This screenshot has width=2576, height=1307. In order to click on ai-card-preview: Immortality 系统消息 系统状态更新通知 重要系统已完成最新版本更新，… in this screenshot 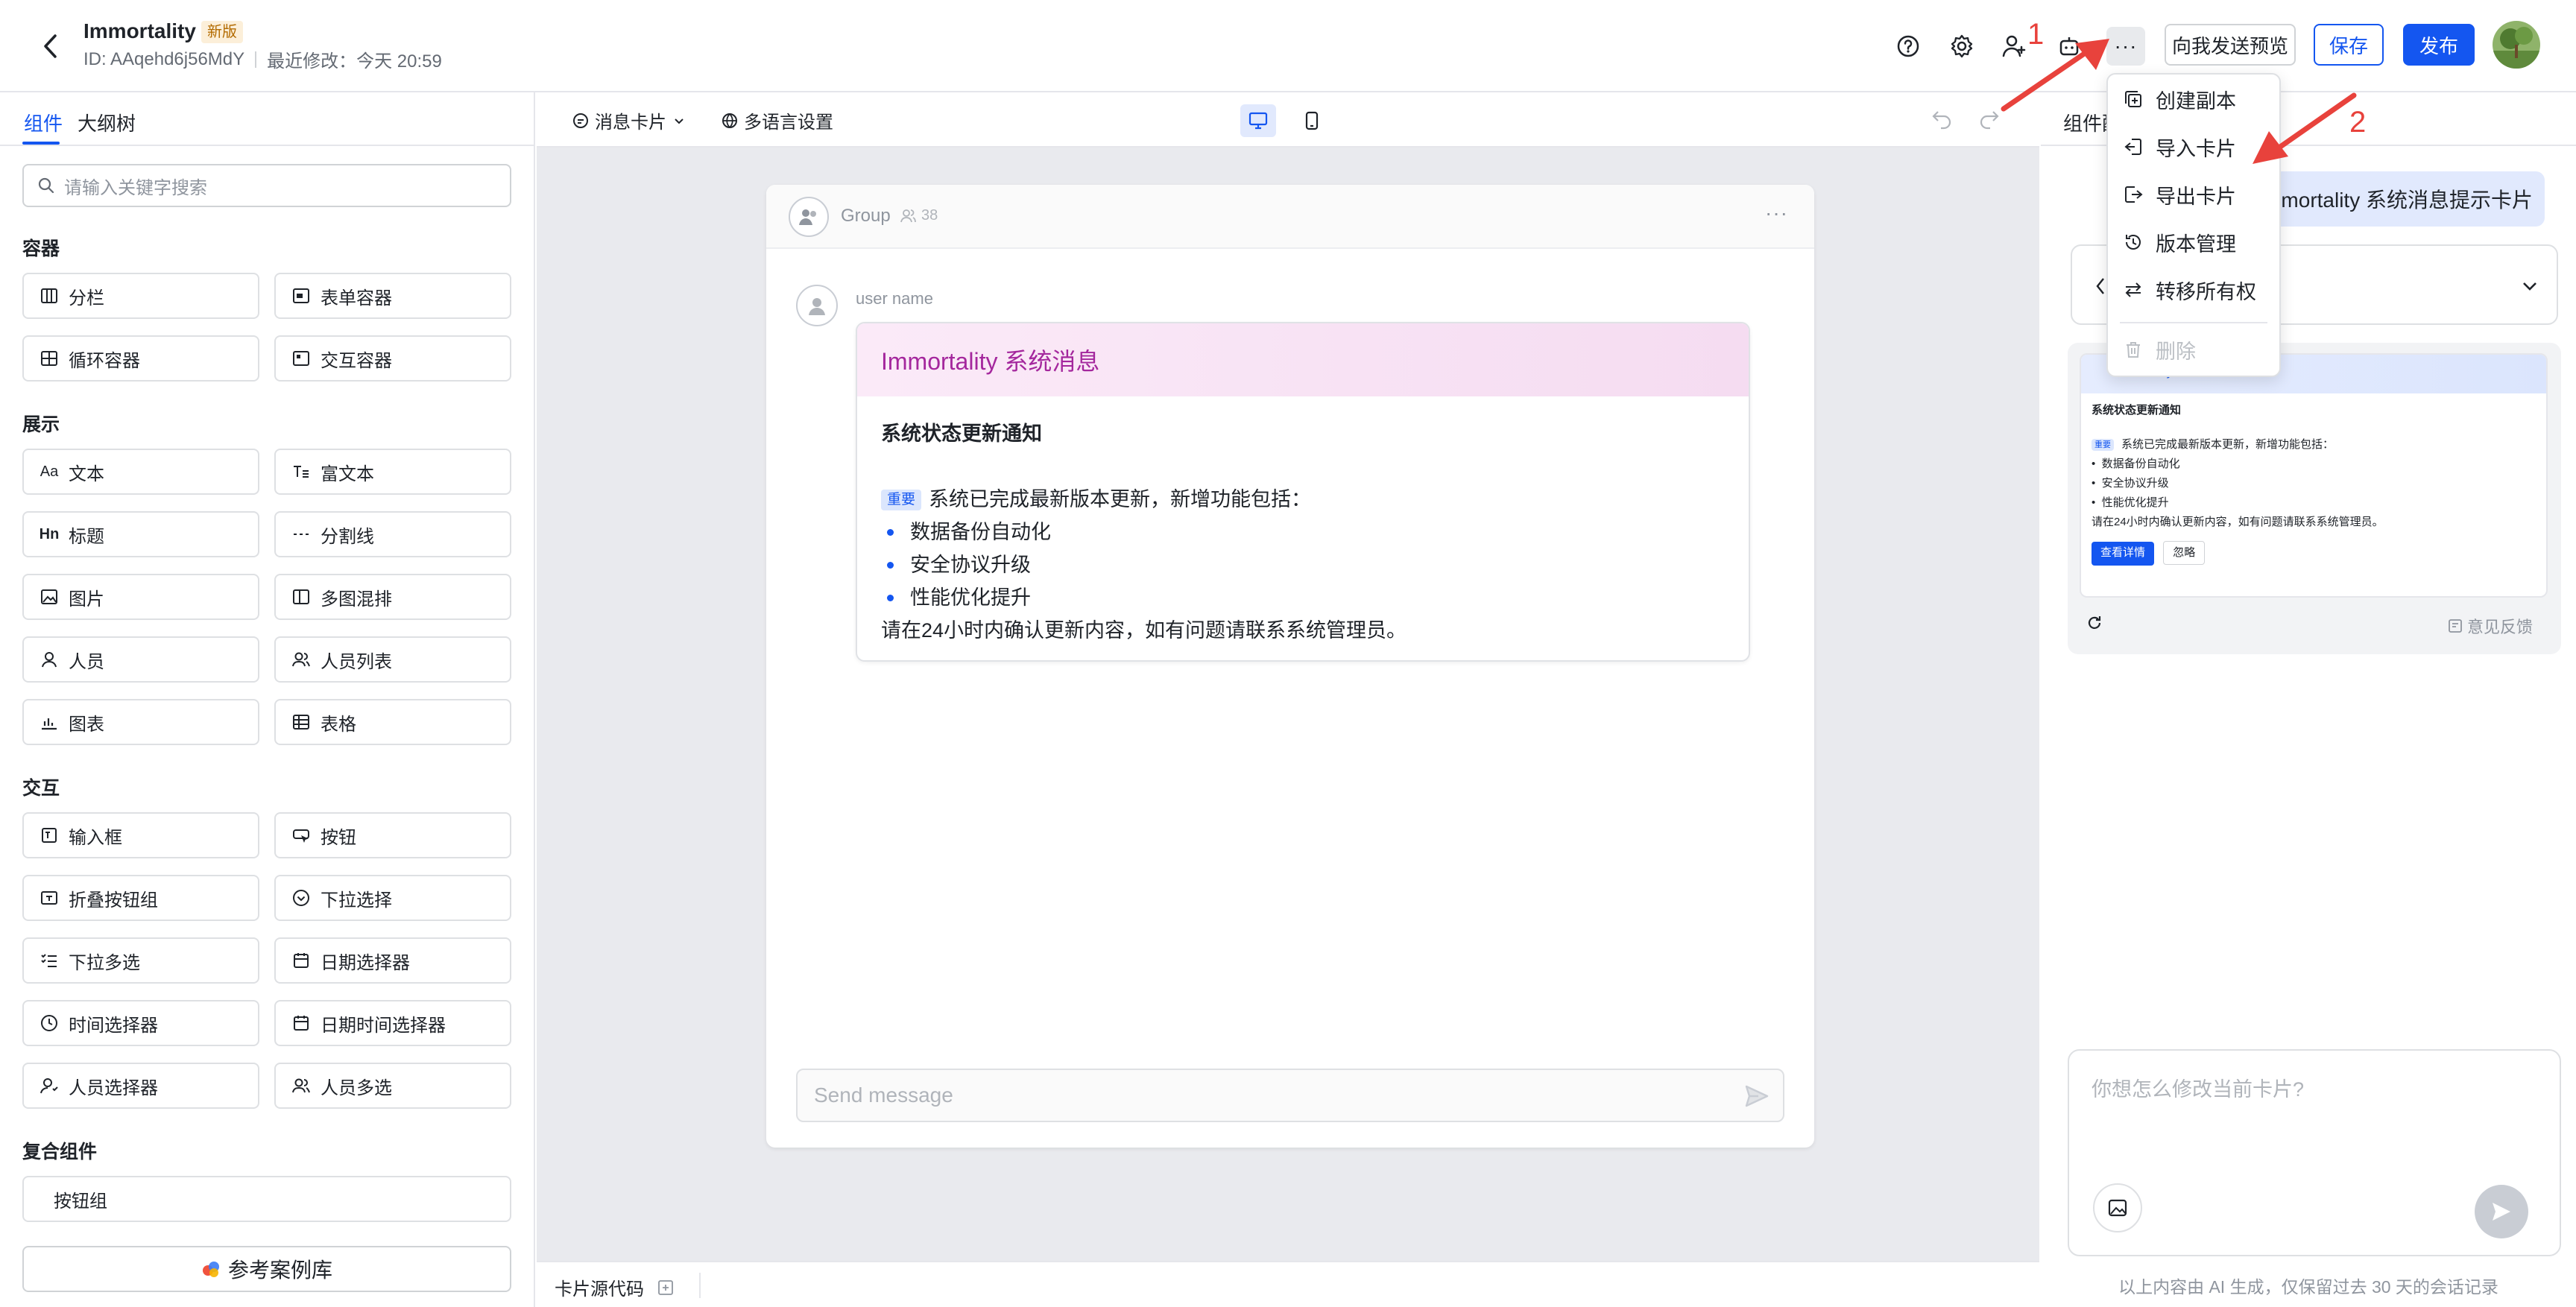, I will do `click(2314, 498)`.